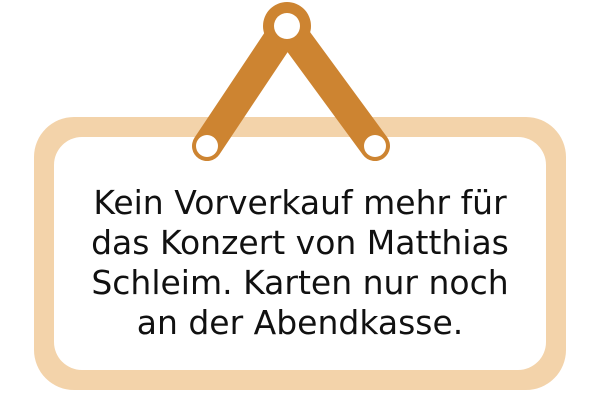  Describe the element at coordinates (287, 26) in the screenshot. I see `hanger-top-hole` at that location.